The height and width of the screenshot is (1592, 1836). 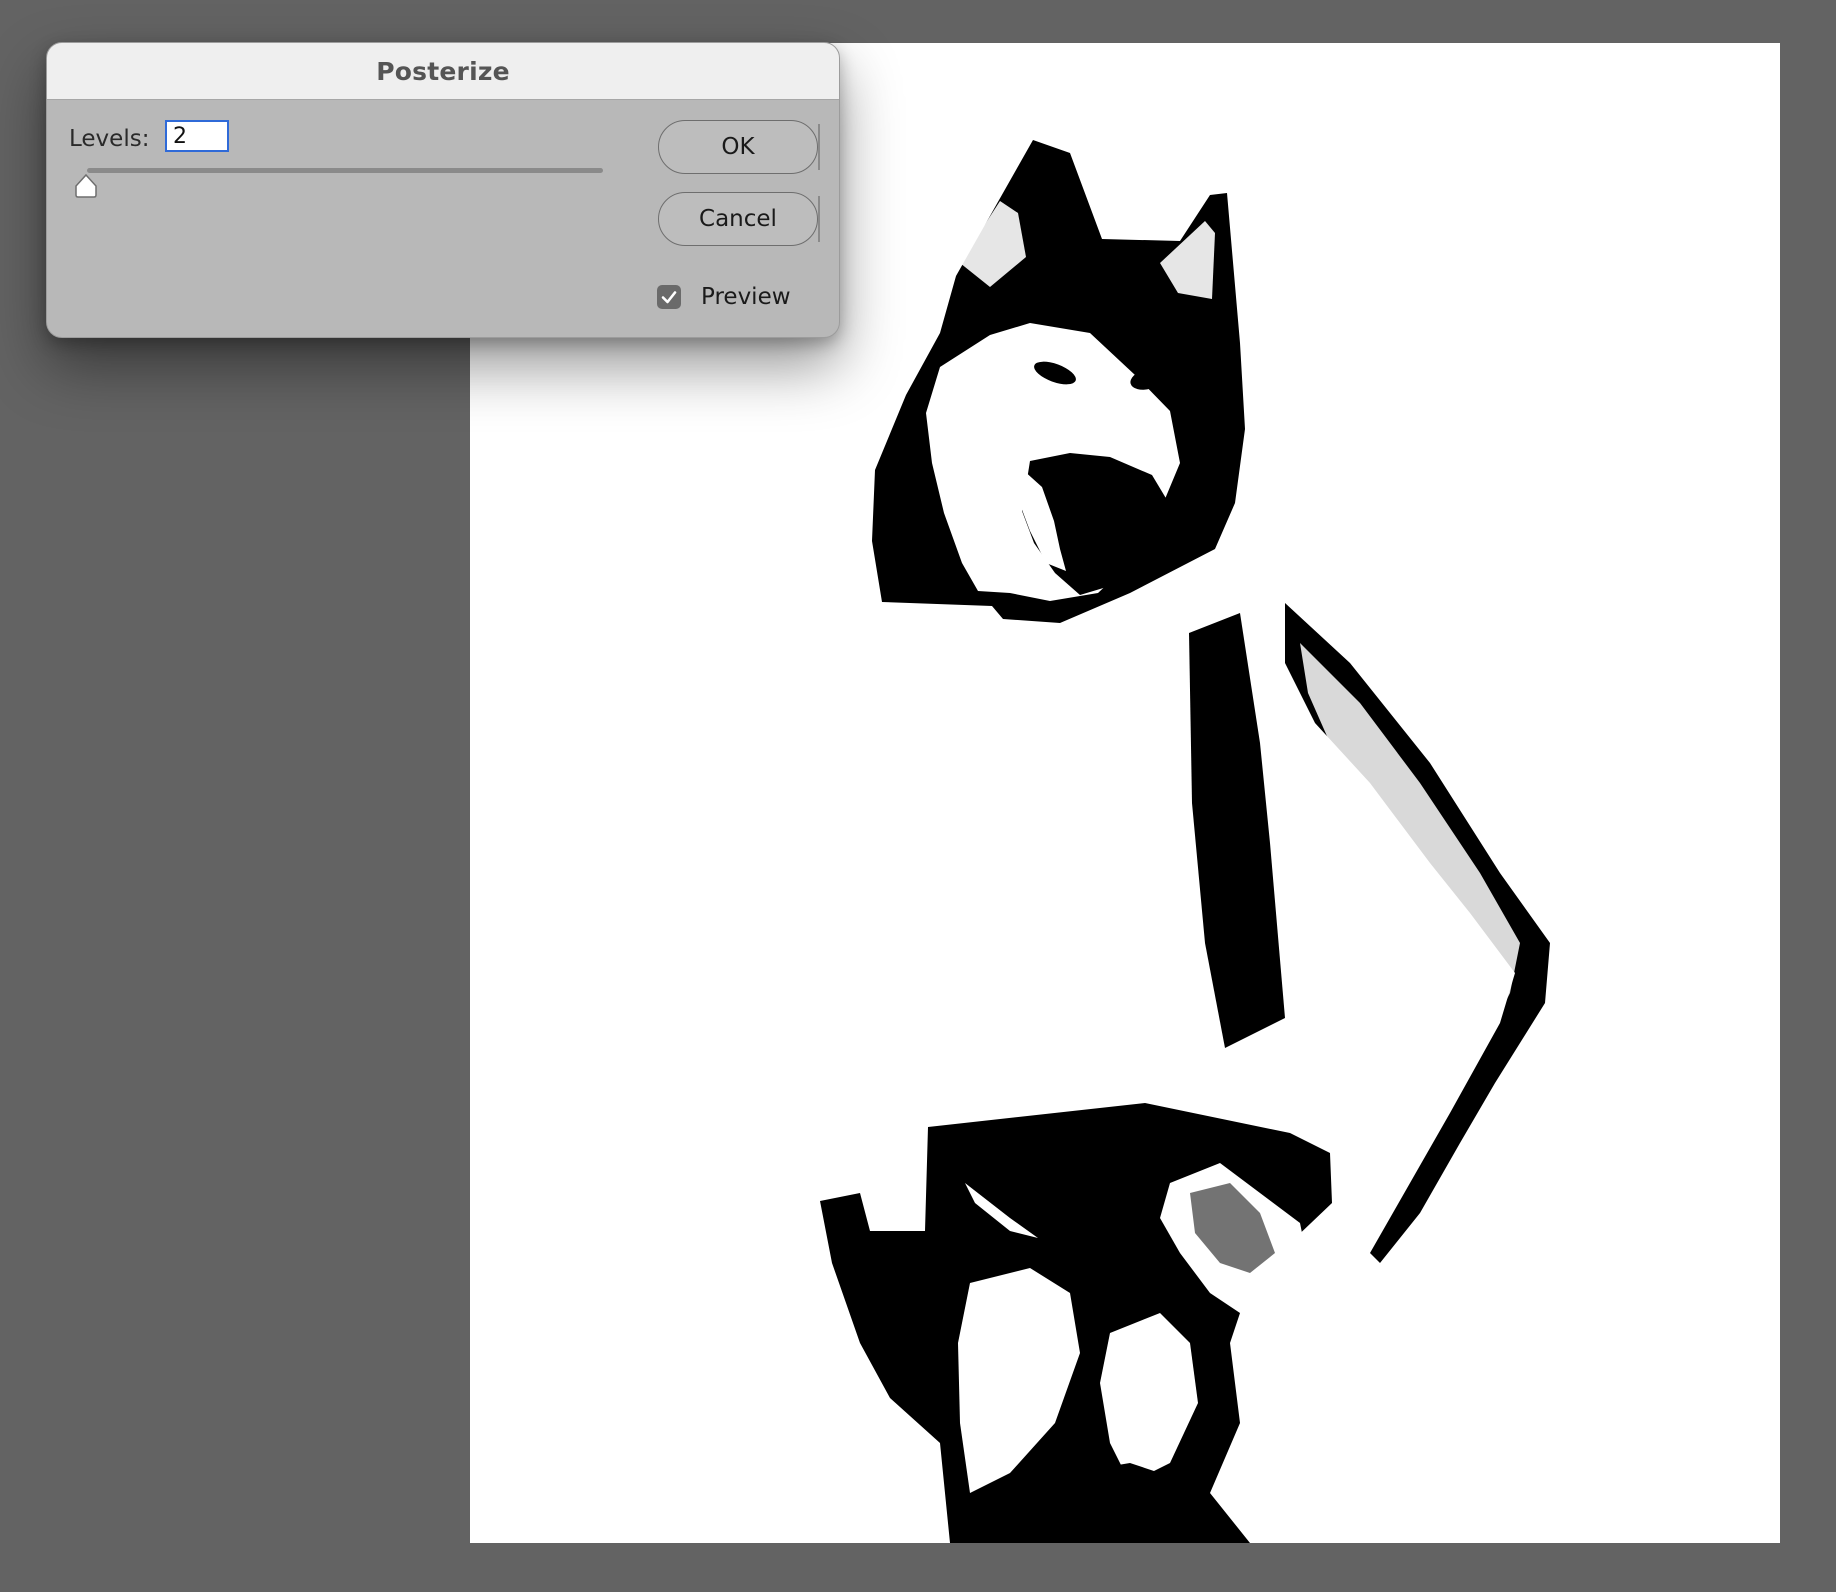 What do you see at coordinates (819, 147) in the screenshot?
I see `ok-button-edge` at bounding box center [819, 147].